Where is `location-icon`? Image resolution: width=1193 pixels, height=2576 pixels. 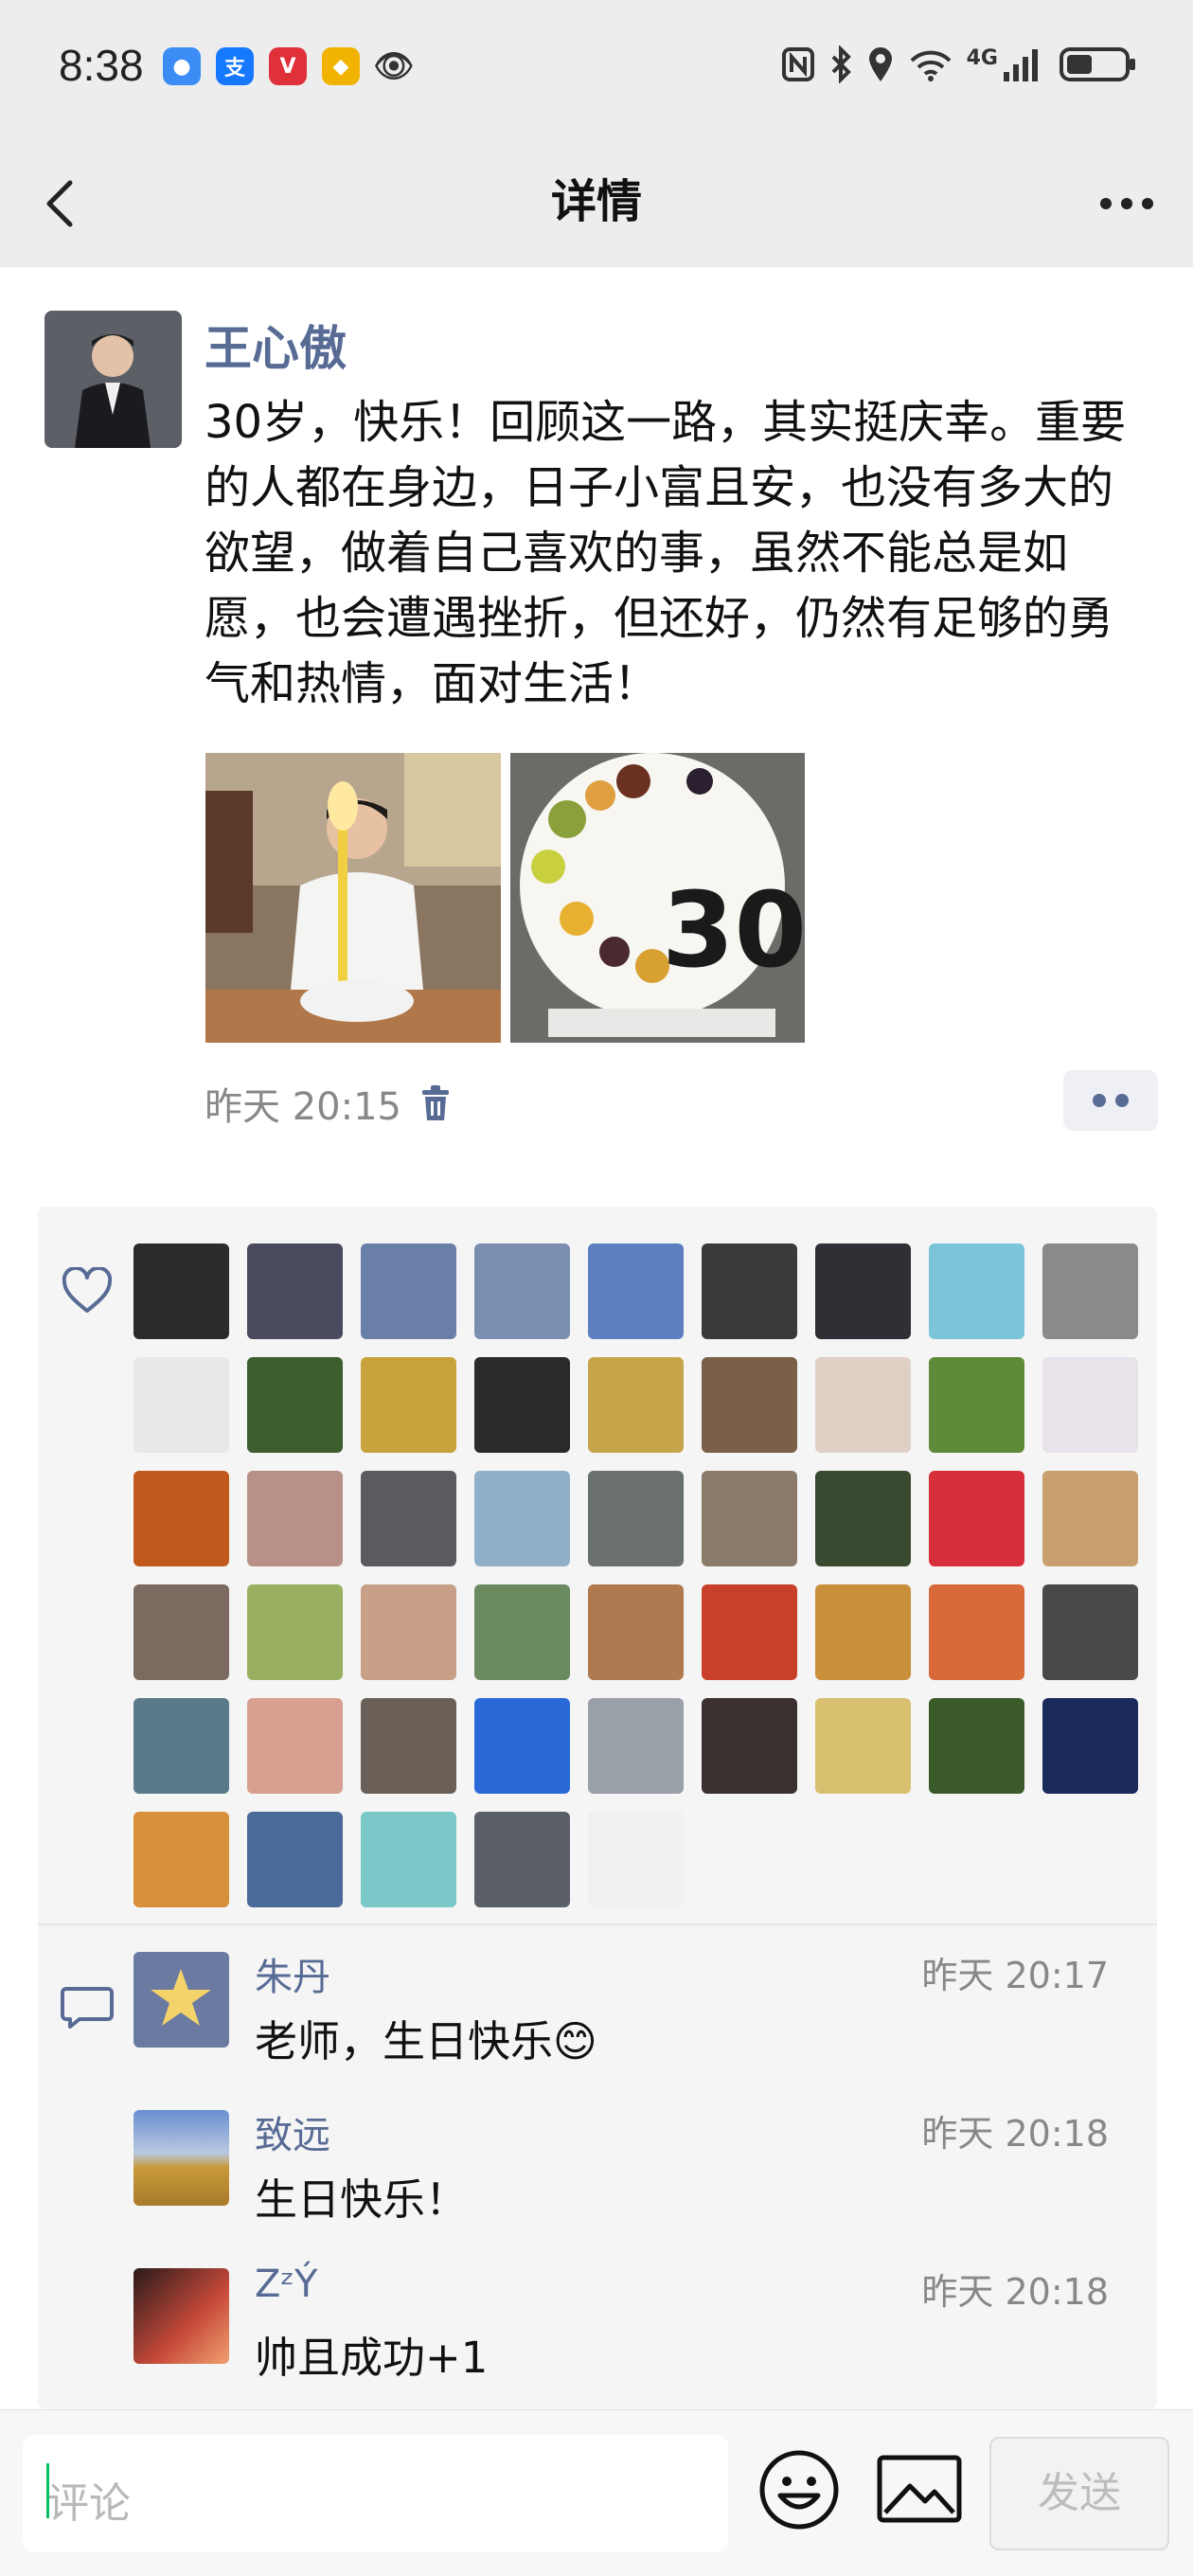 location-icon is located at coordinates (880, 64).